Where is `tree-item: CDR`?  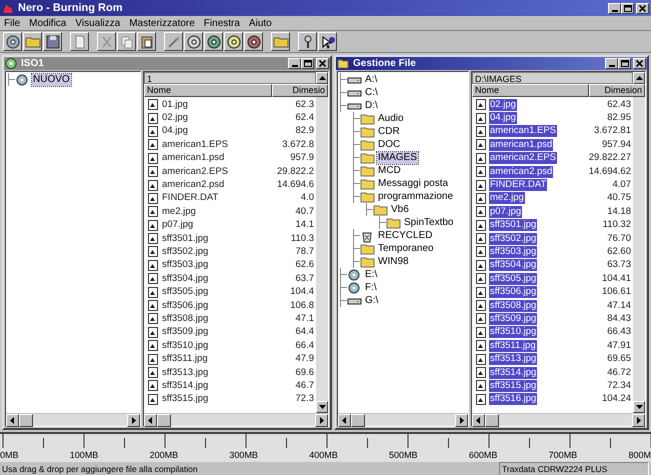
tree-item: CDR is located at coordinates (389, 132).